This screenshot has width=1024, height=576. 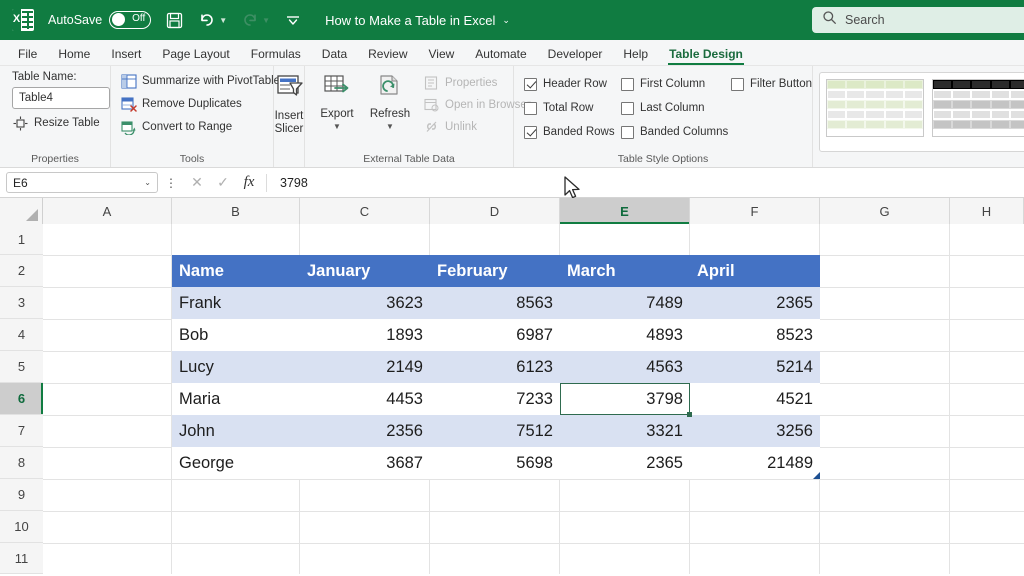 I want to click on column-header-e: E, so click(x=625, y=211).